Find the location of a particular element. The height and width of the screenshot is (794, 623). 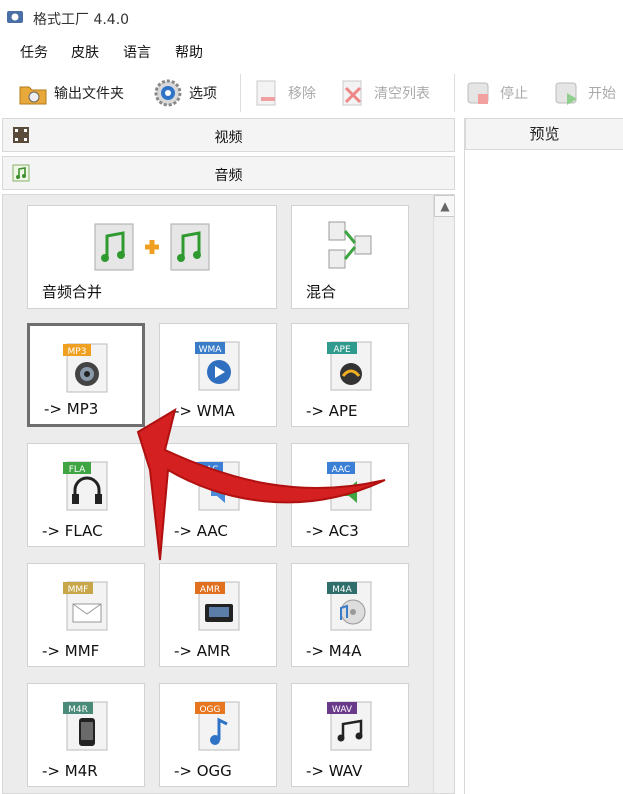

tile-mix: 混合 is located at coordinates (350, 257).